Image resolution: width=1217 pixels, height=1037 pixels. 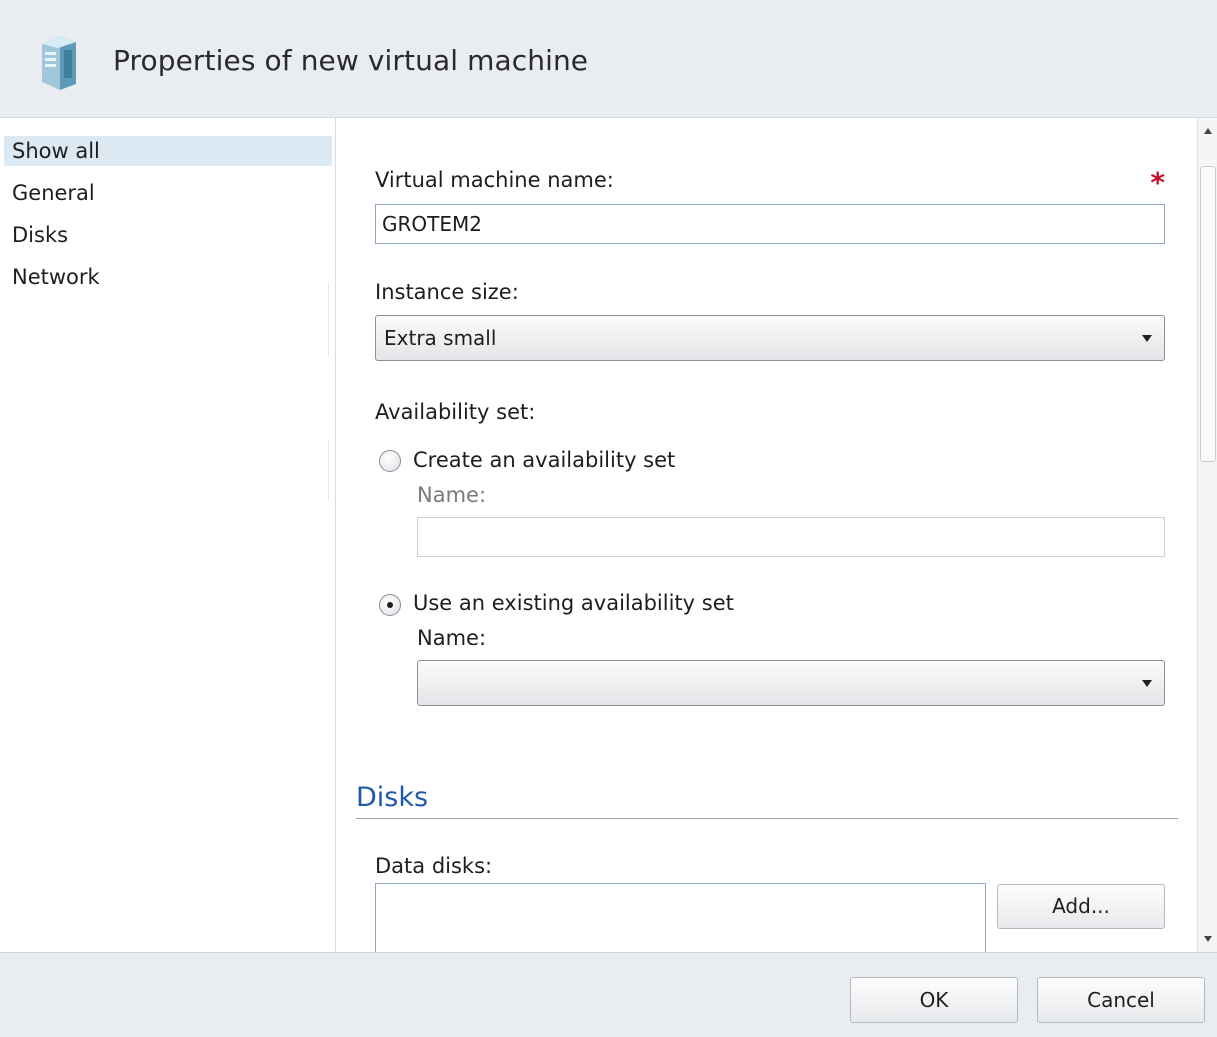 I want to click on create-availability-set-label: Create an availability set, so click(x=544, y=460).